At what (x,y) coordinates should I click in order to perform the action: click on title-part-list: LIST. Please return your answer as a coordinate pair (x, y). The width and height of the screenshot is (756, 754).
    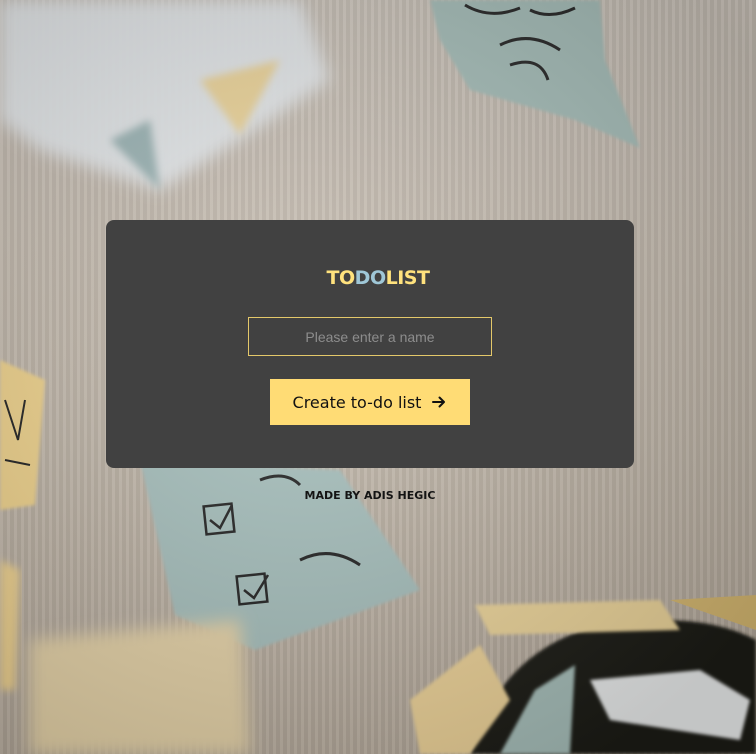
    Looking at the image, I should click on (407, 278).